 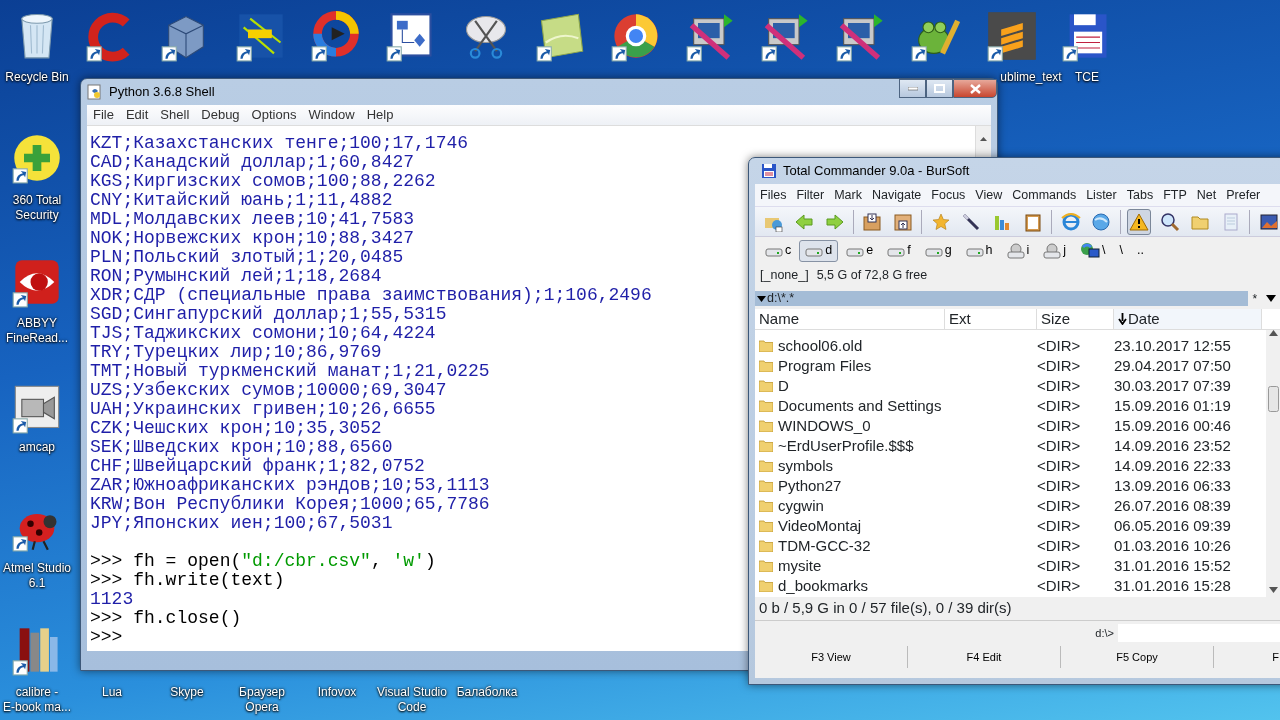 I want to click on browser-icon, so click(x=1070, y=221).